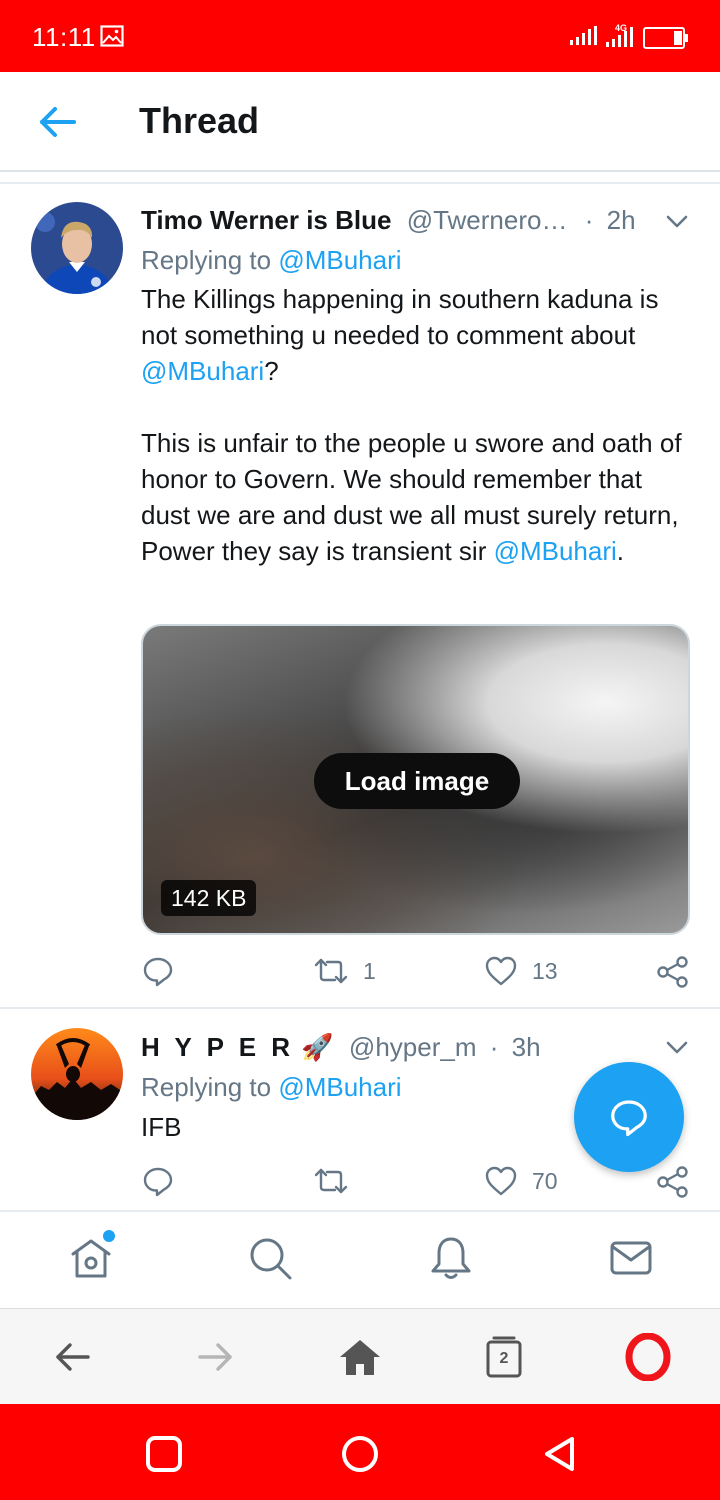 This screenshot has width=720, height=1500. Describe the element at coordinates (266, 220) in the screenshot. I see `display-name: Timo Werner is Blue` at that location.